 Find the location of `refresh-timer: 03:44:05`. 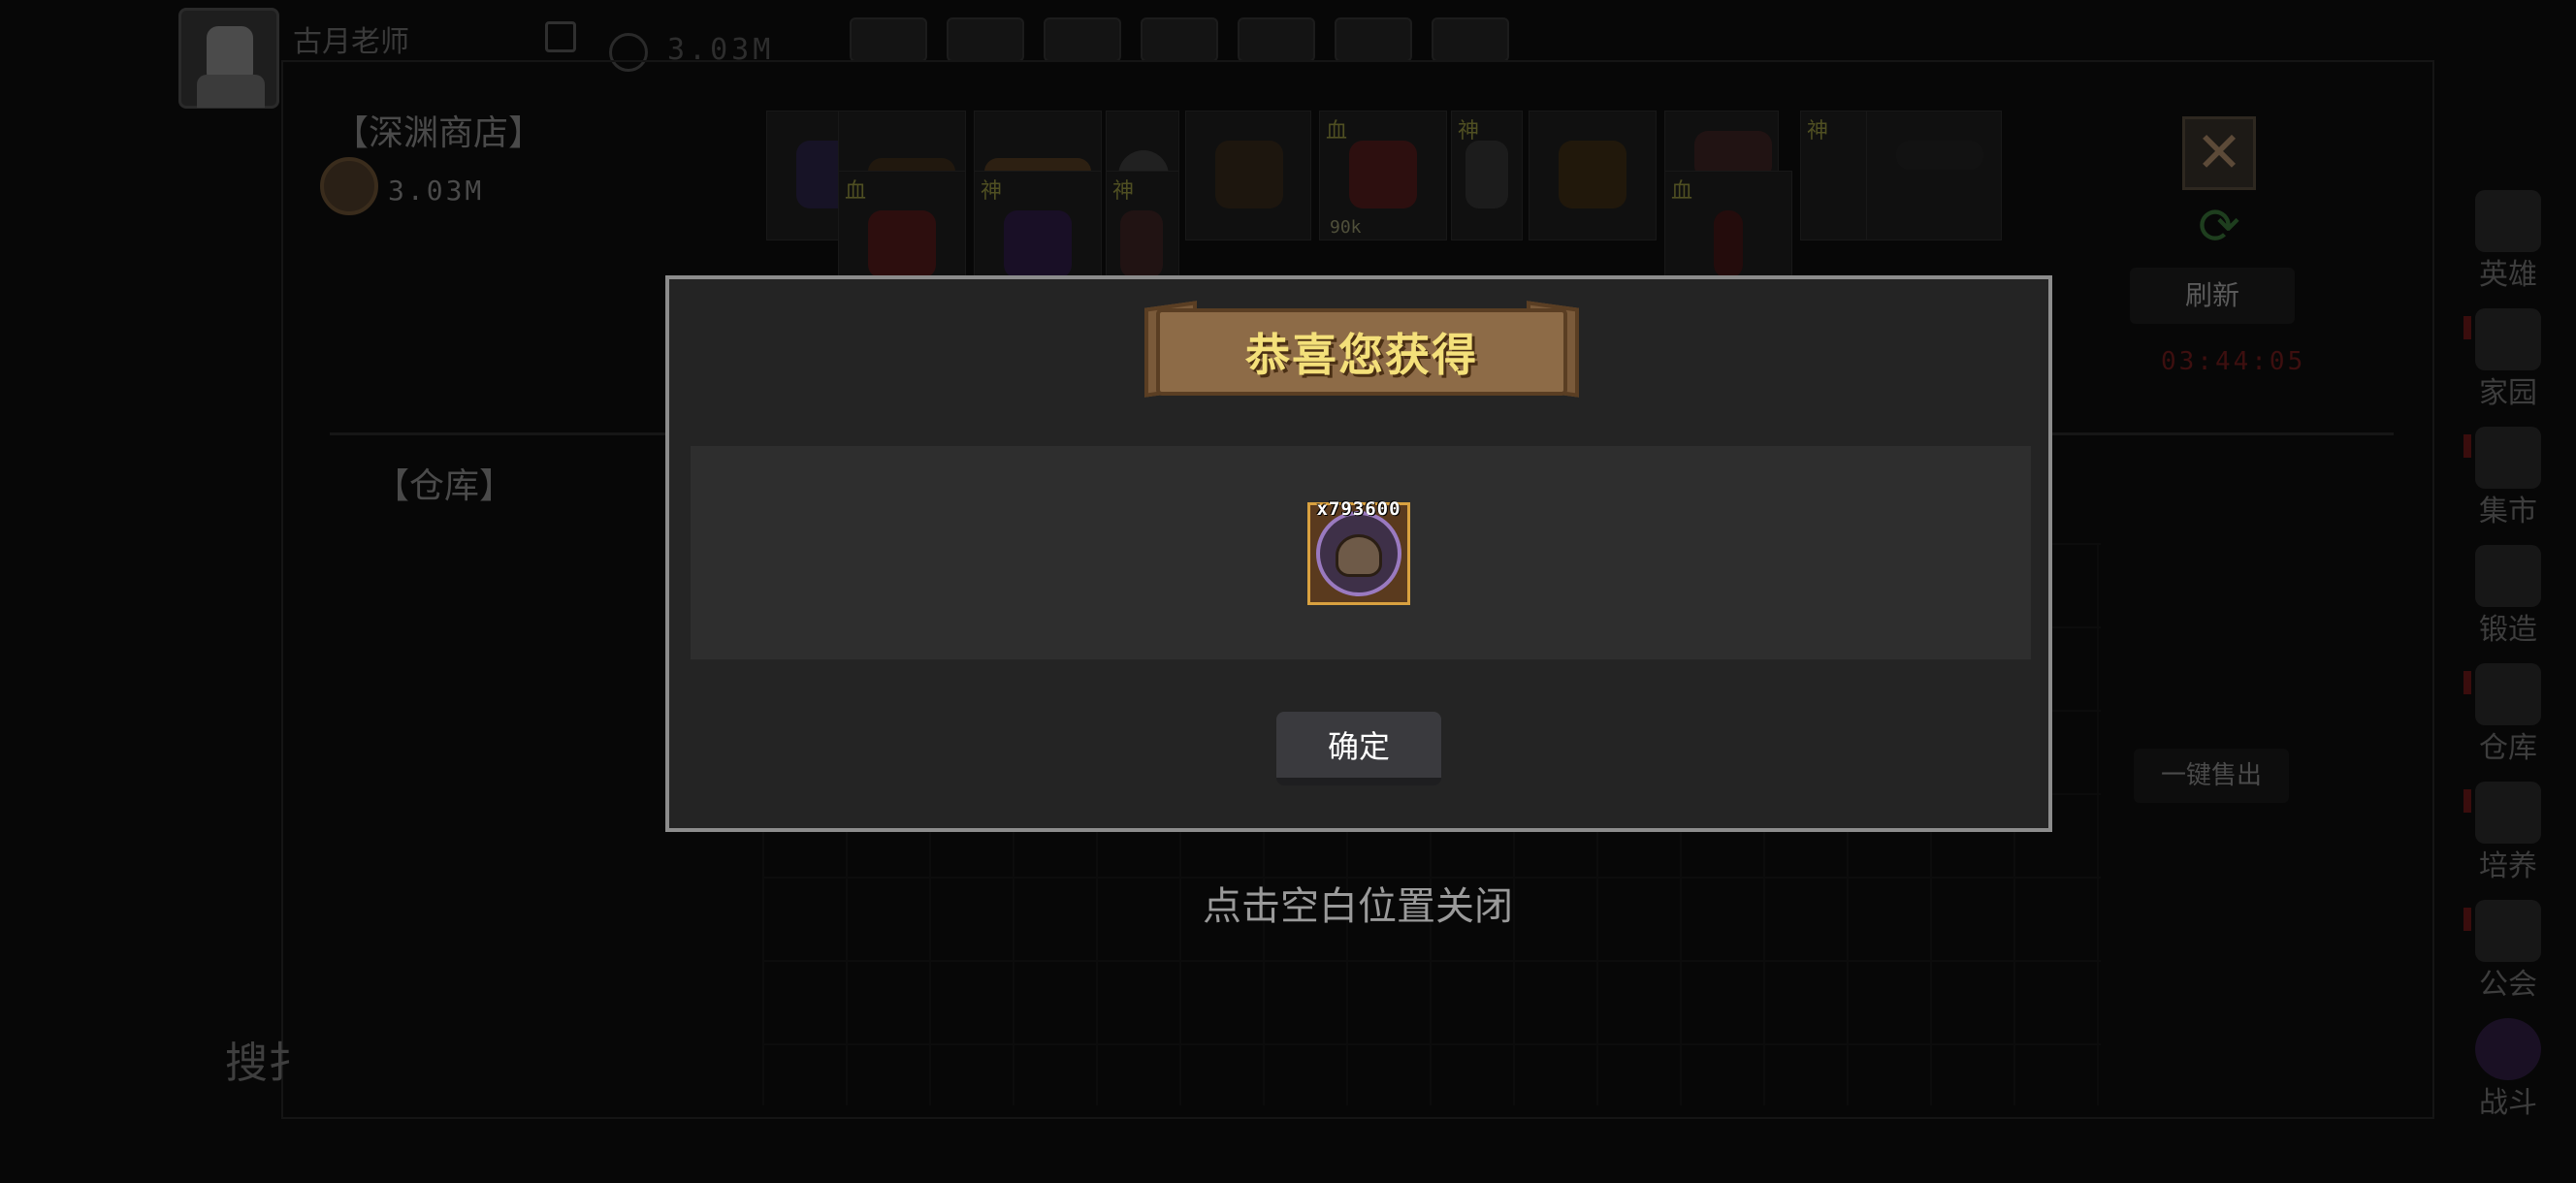

refresh-timer: 03:44:05 is located at coordinates (2233, 361).